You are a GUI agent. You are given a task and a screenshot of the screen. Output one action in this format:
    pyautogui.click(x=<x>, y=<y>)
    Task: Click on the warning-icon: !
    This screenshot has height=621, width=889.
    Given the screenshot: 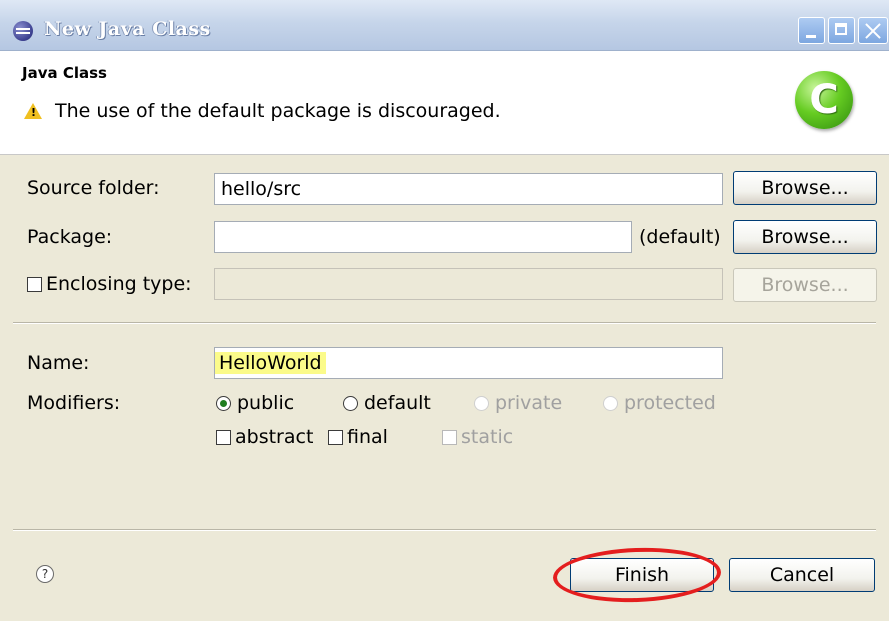 What is the action you would take?
    pyautogui.click(x=33, y=111)
    